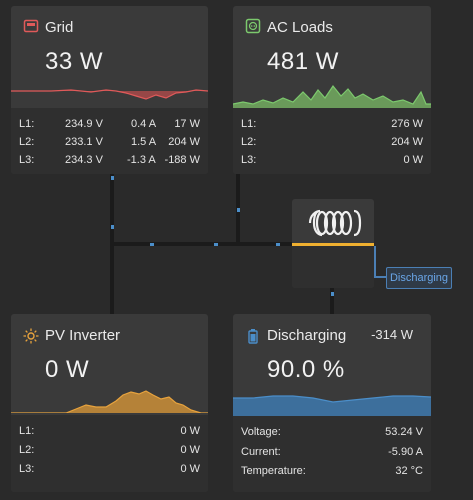  I want to click on battery-soc-chart, so click(332, 405).